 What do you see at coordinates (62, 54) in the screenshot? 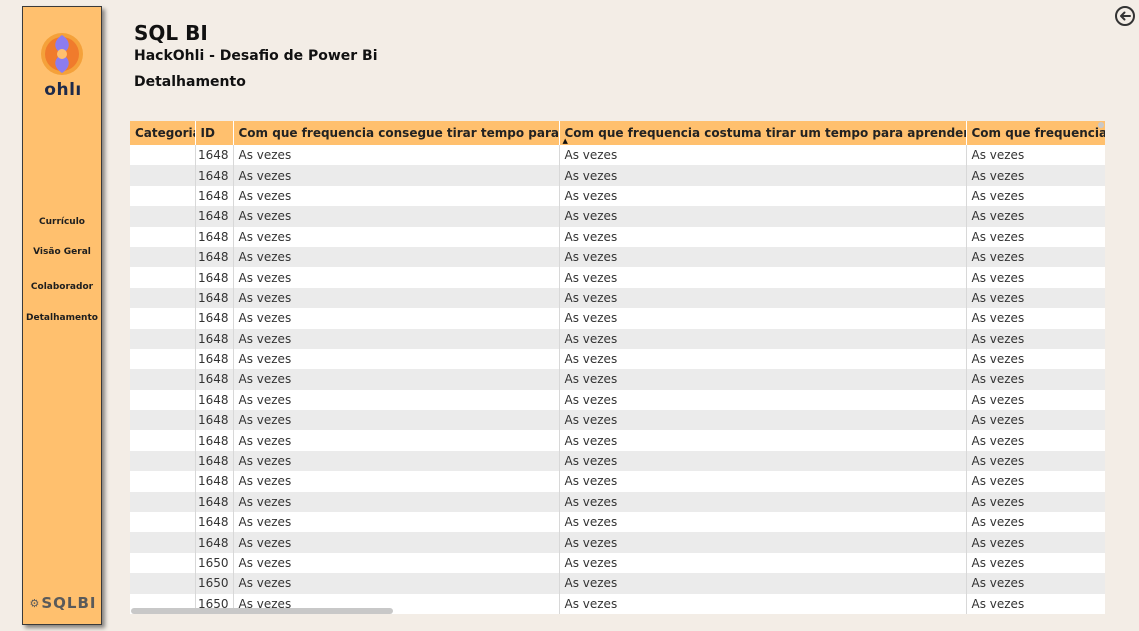
I see `ohli-logo-icon` at bounding box center [62, 54].